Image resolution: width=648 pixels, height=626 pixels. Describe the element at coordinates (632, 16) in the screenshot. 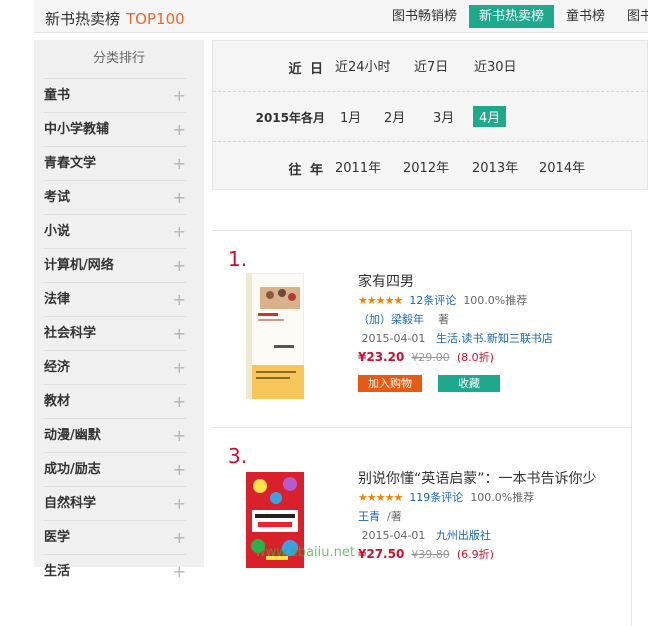

I see `tab-tail: 图书尾品` at that location.